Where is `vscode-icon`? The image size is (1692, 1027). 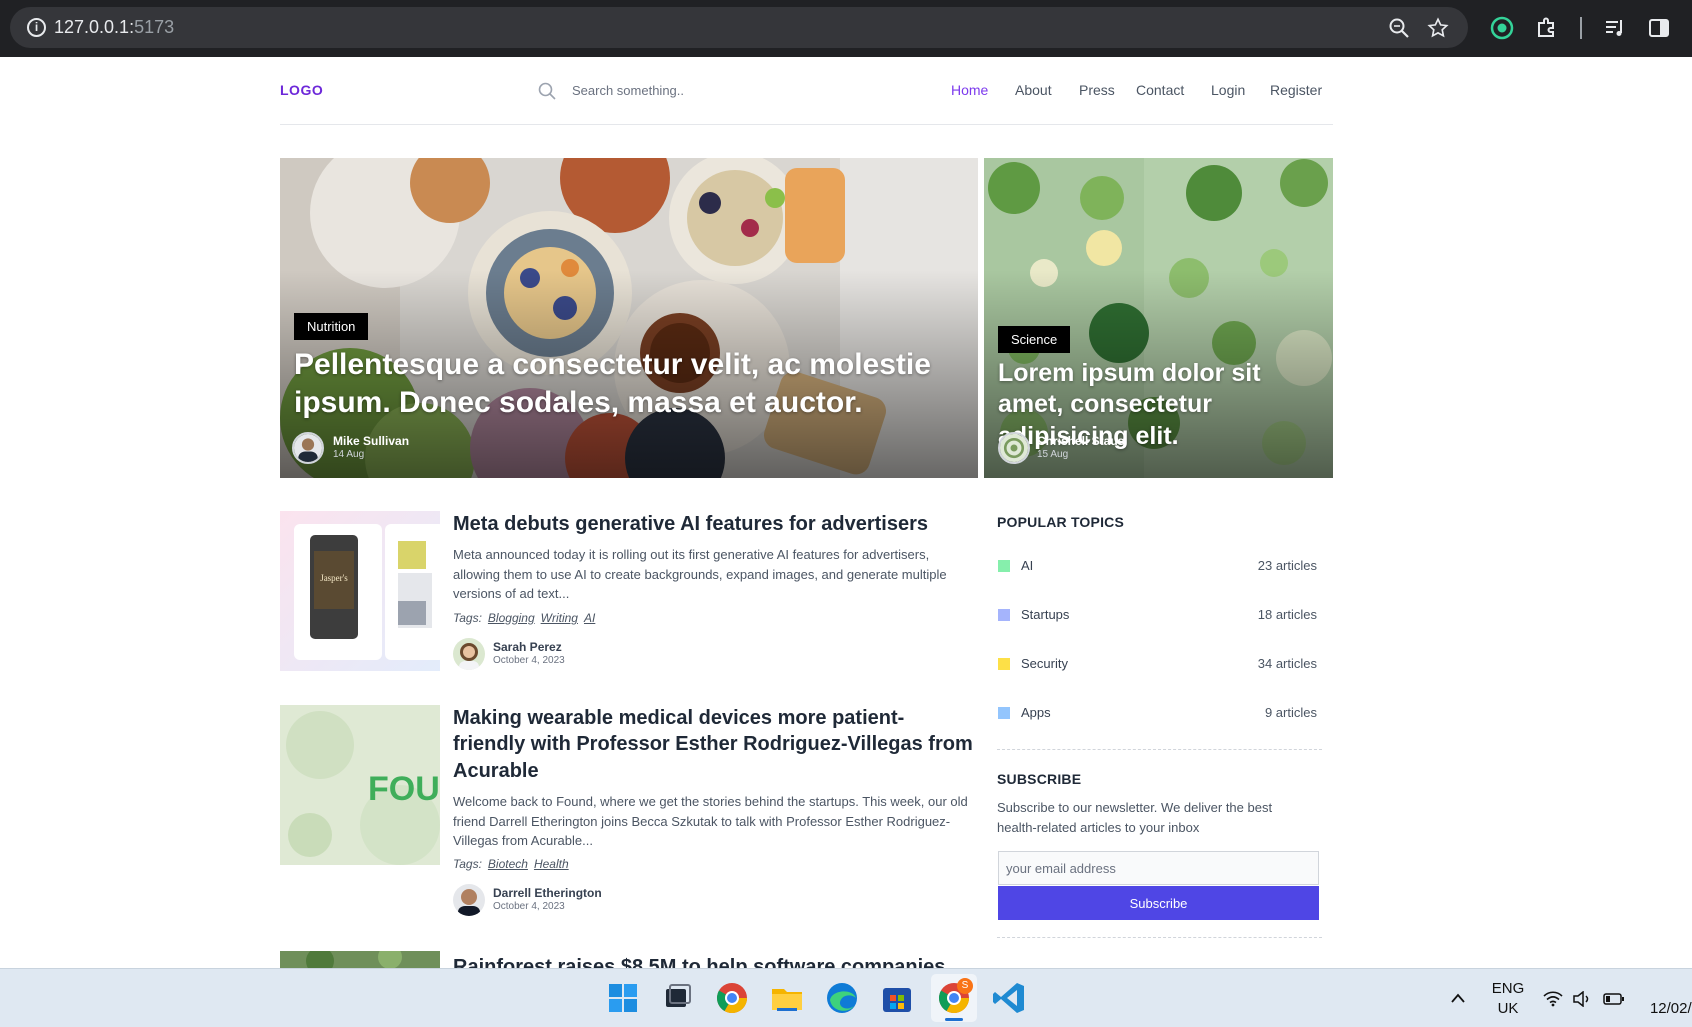
vscode-icon is located at coordinates (1009, 998).